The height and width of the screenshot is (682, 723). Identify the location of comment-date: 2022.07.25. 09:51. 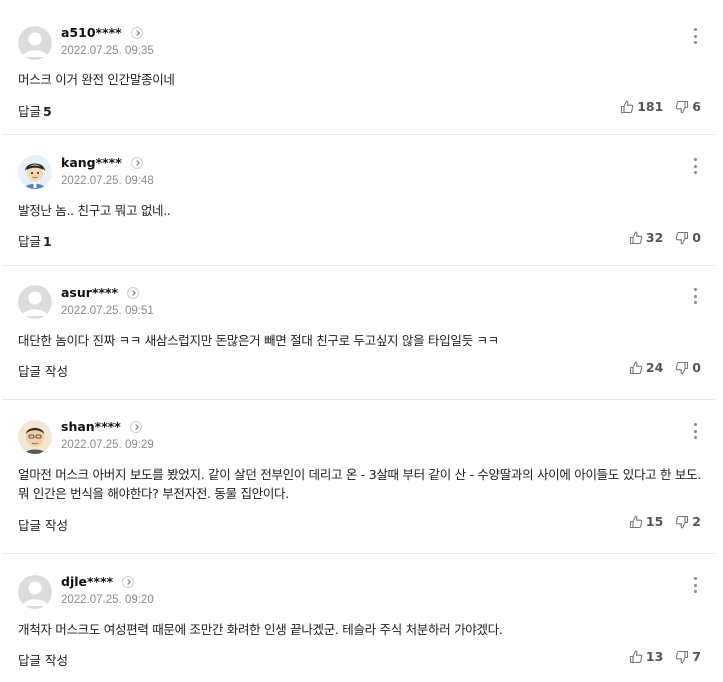
(107, 311).